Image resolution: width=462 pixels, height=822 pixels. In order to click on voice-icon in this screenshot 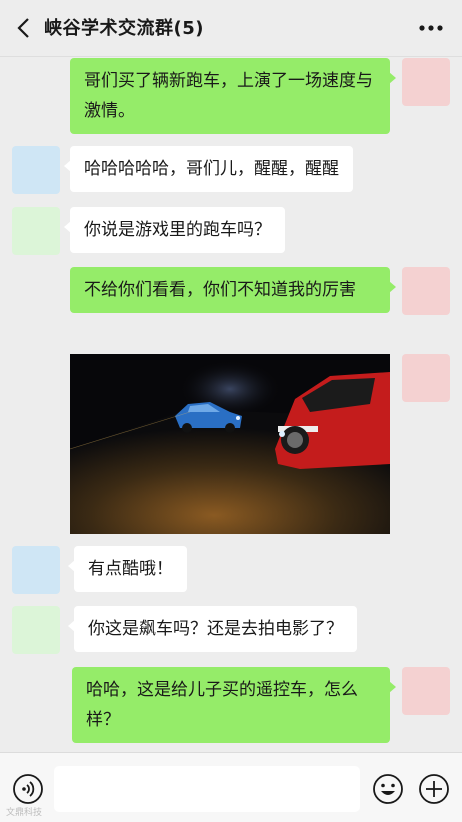, I will do `click(28, 789)`.